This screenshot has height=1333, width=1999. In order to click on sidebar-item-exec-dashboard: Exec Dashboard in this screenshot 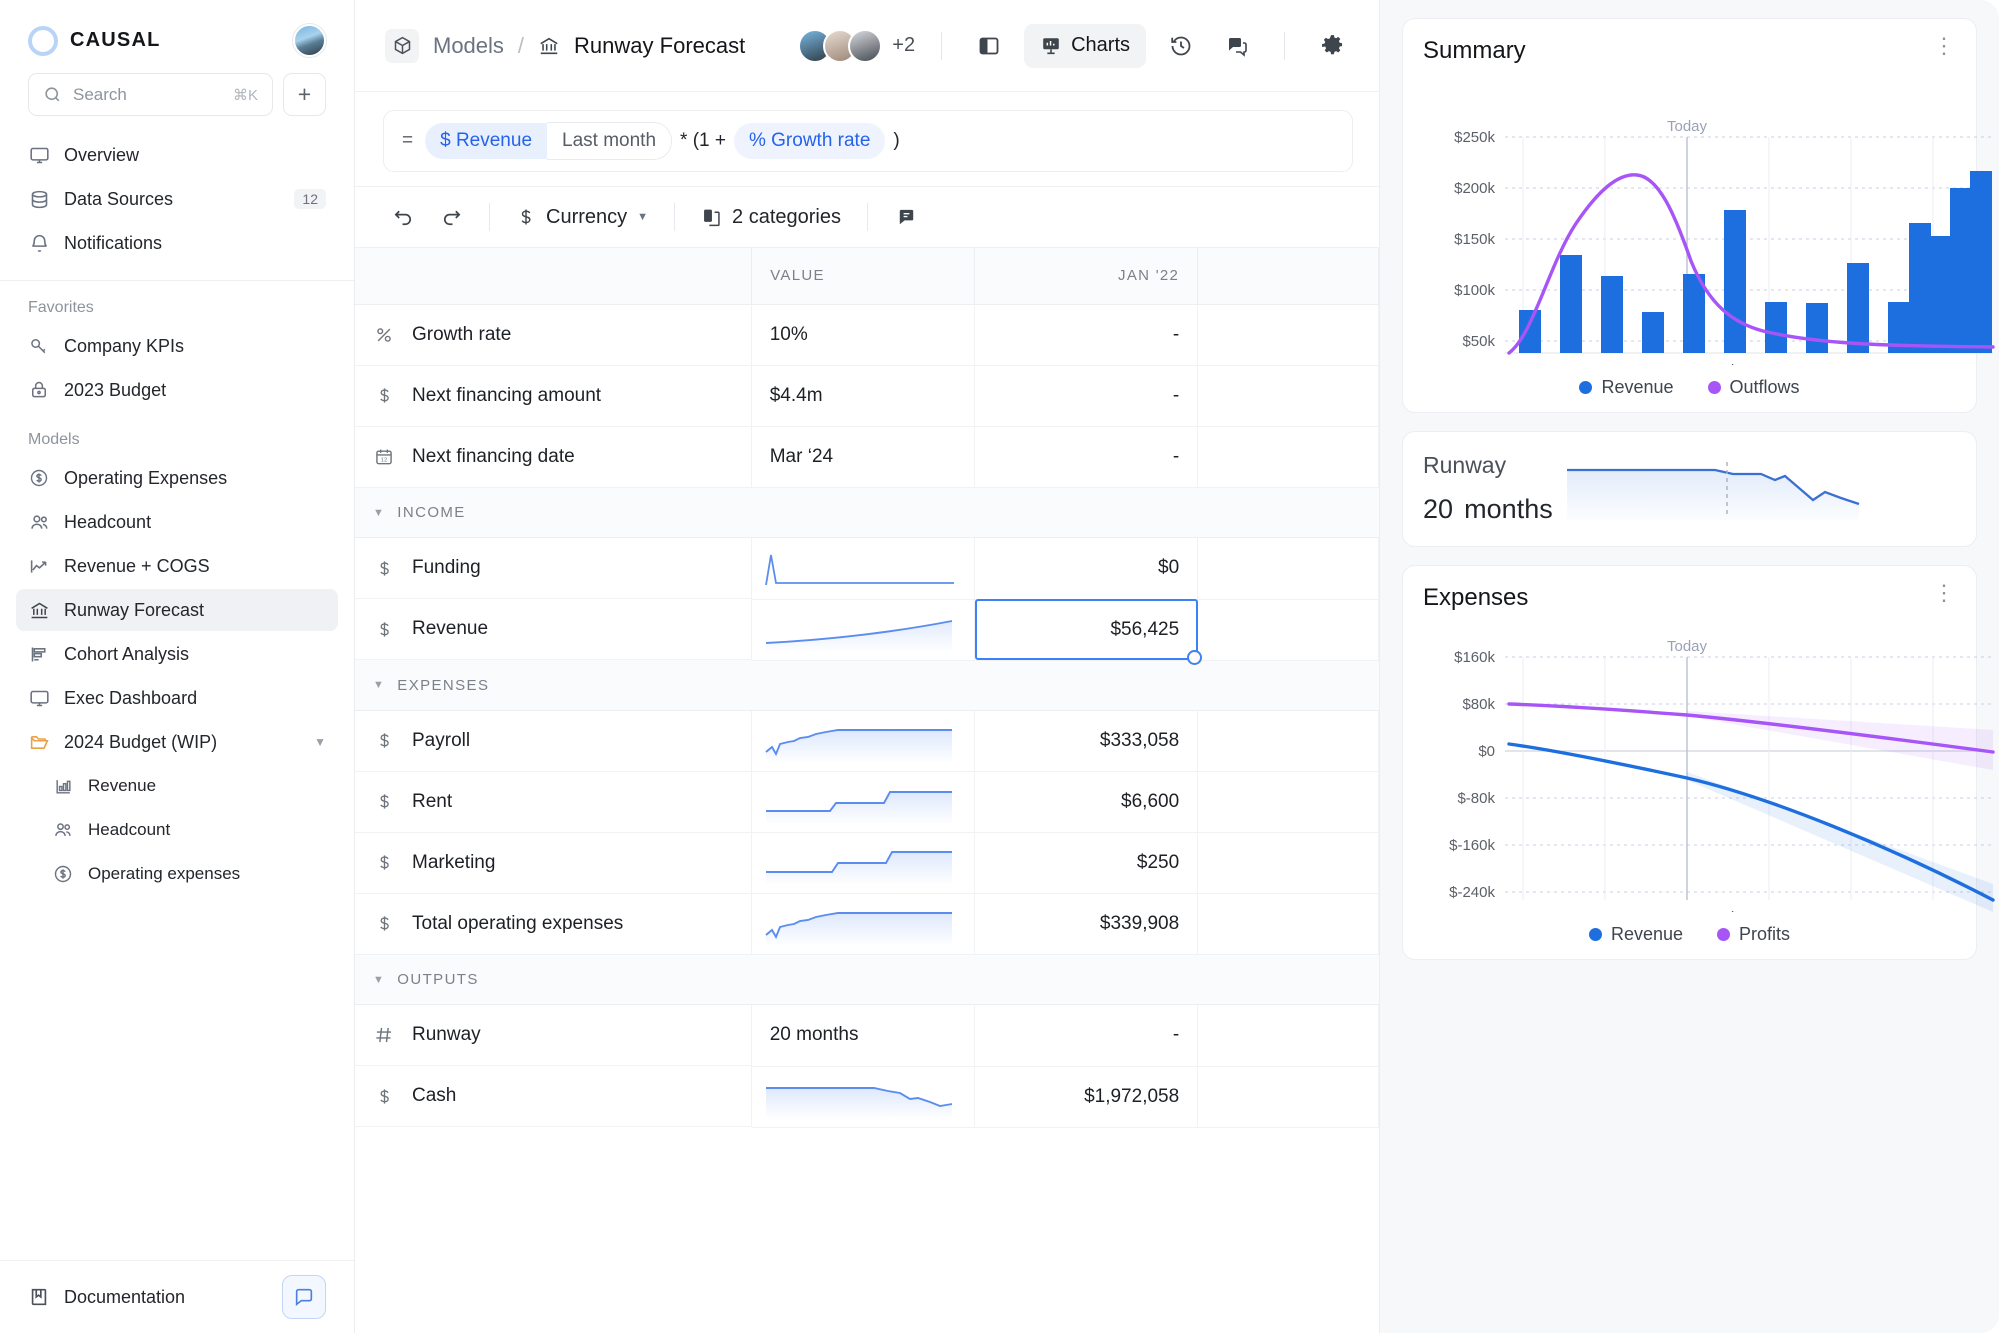, I will do `click(177, 698)`.